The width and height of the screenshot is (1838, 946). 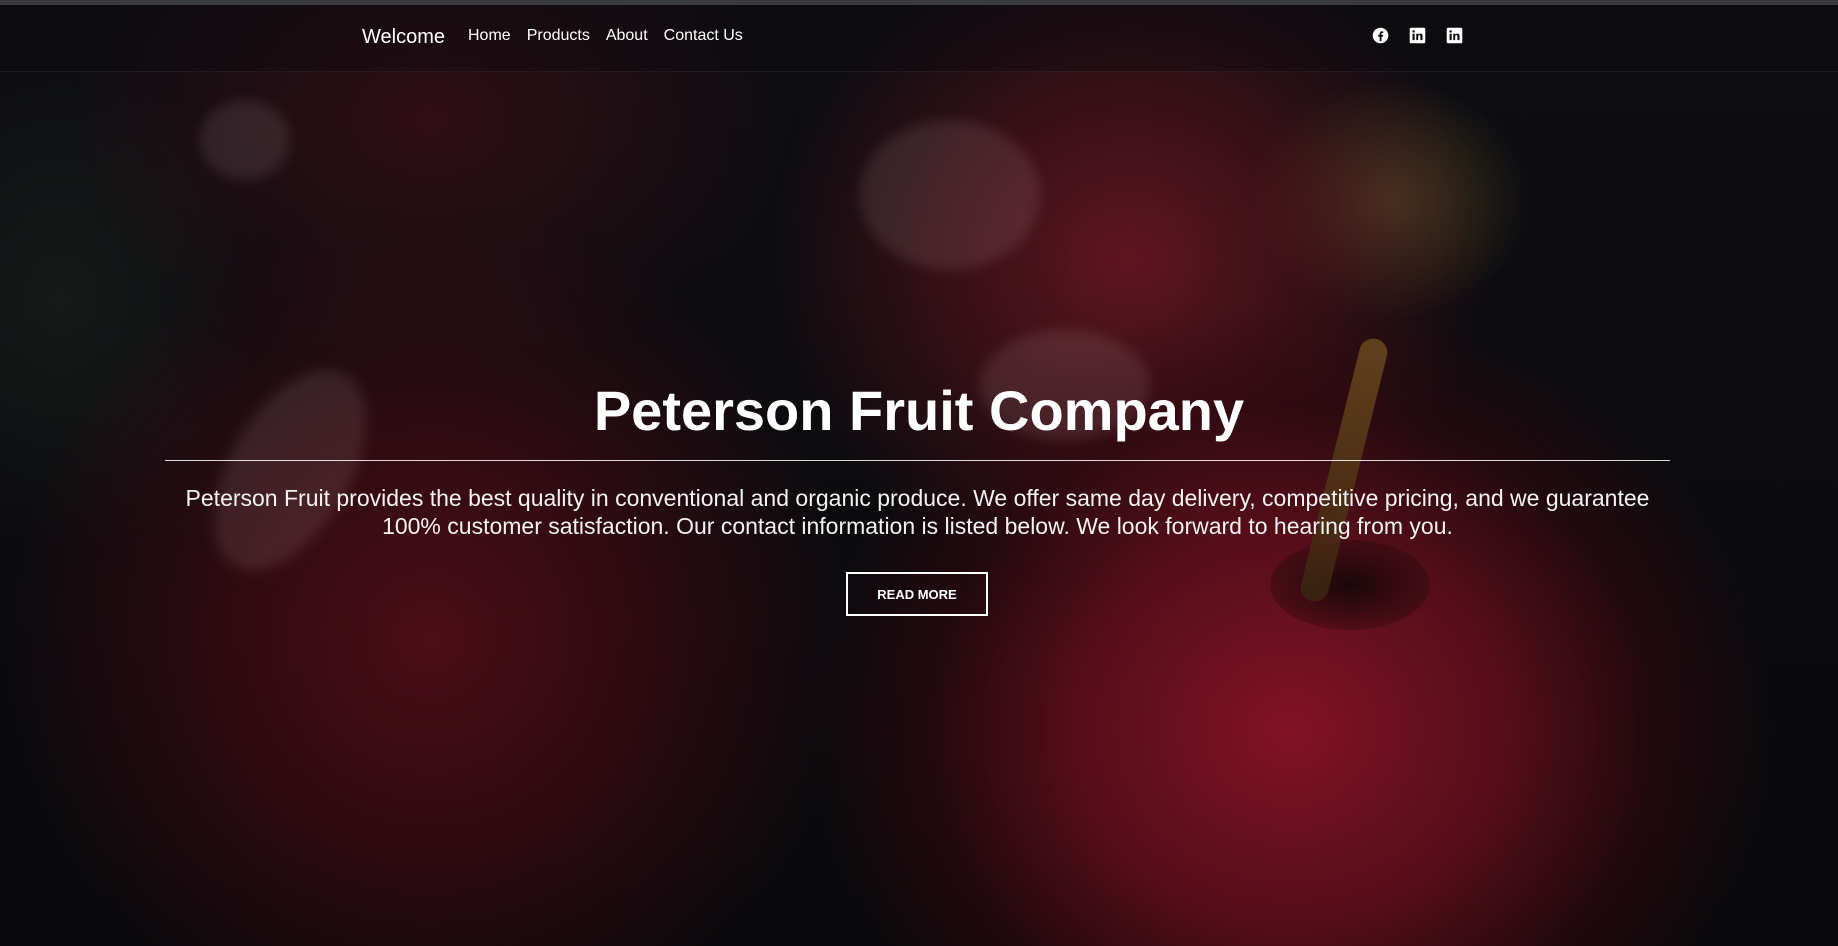 I want to click on hero-title: Peterson Fruit Company, so click(x=919, y=410).